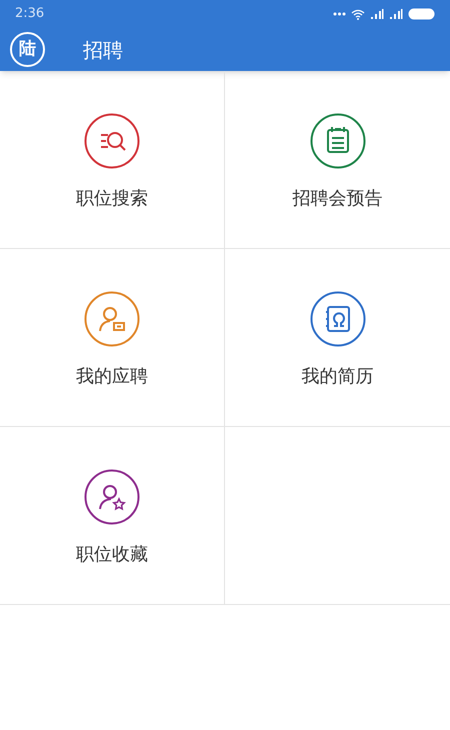 This screenshot has width=450, height=730. Describe the element at coordinates (339, 14) in the screenshot. I see `more-dots-icon` at that location.